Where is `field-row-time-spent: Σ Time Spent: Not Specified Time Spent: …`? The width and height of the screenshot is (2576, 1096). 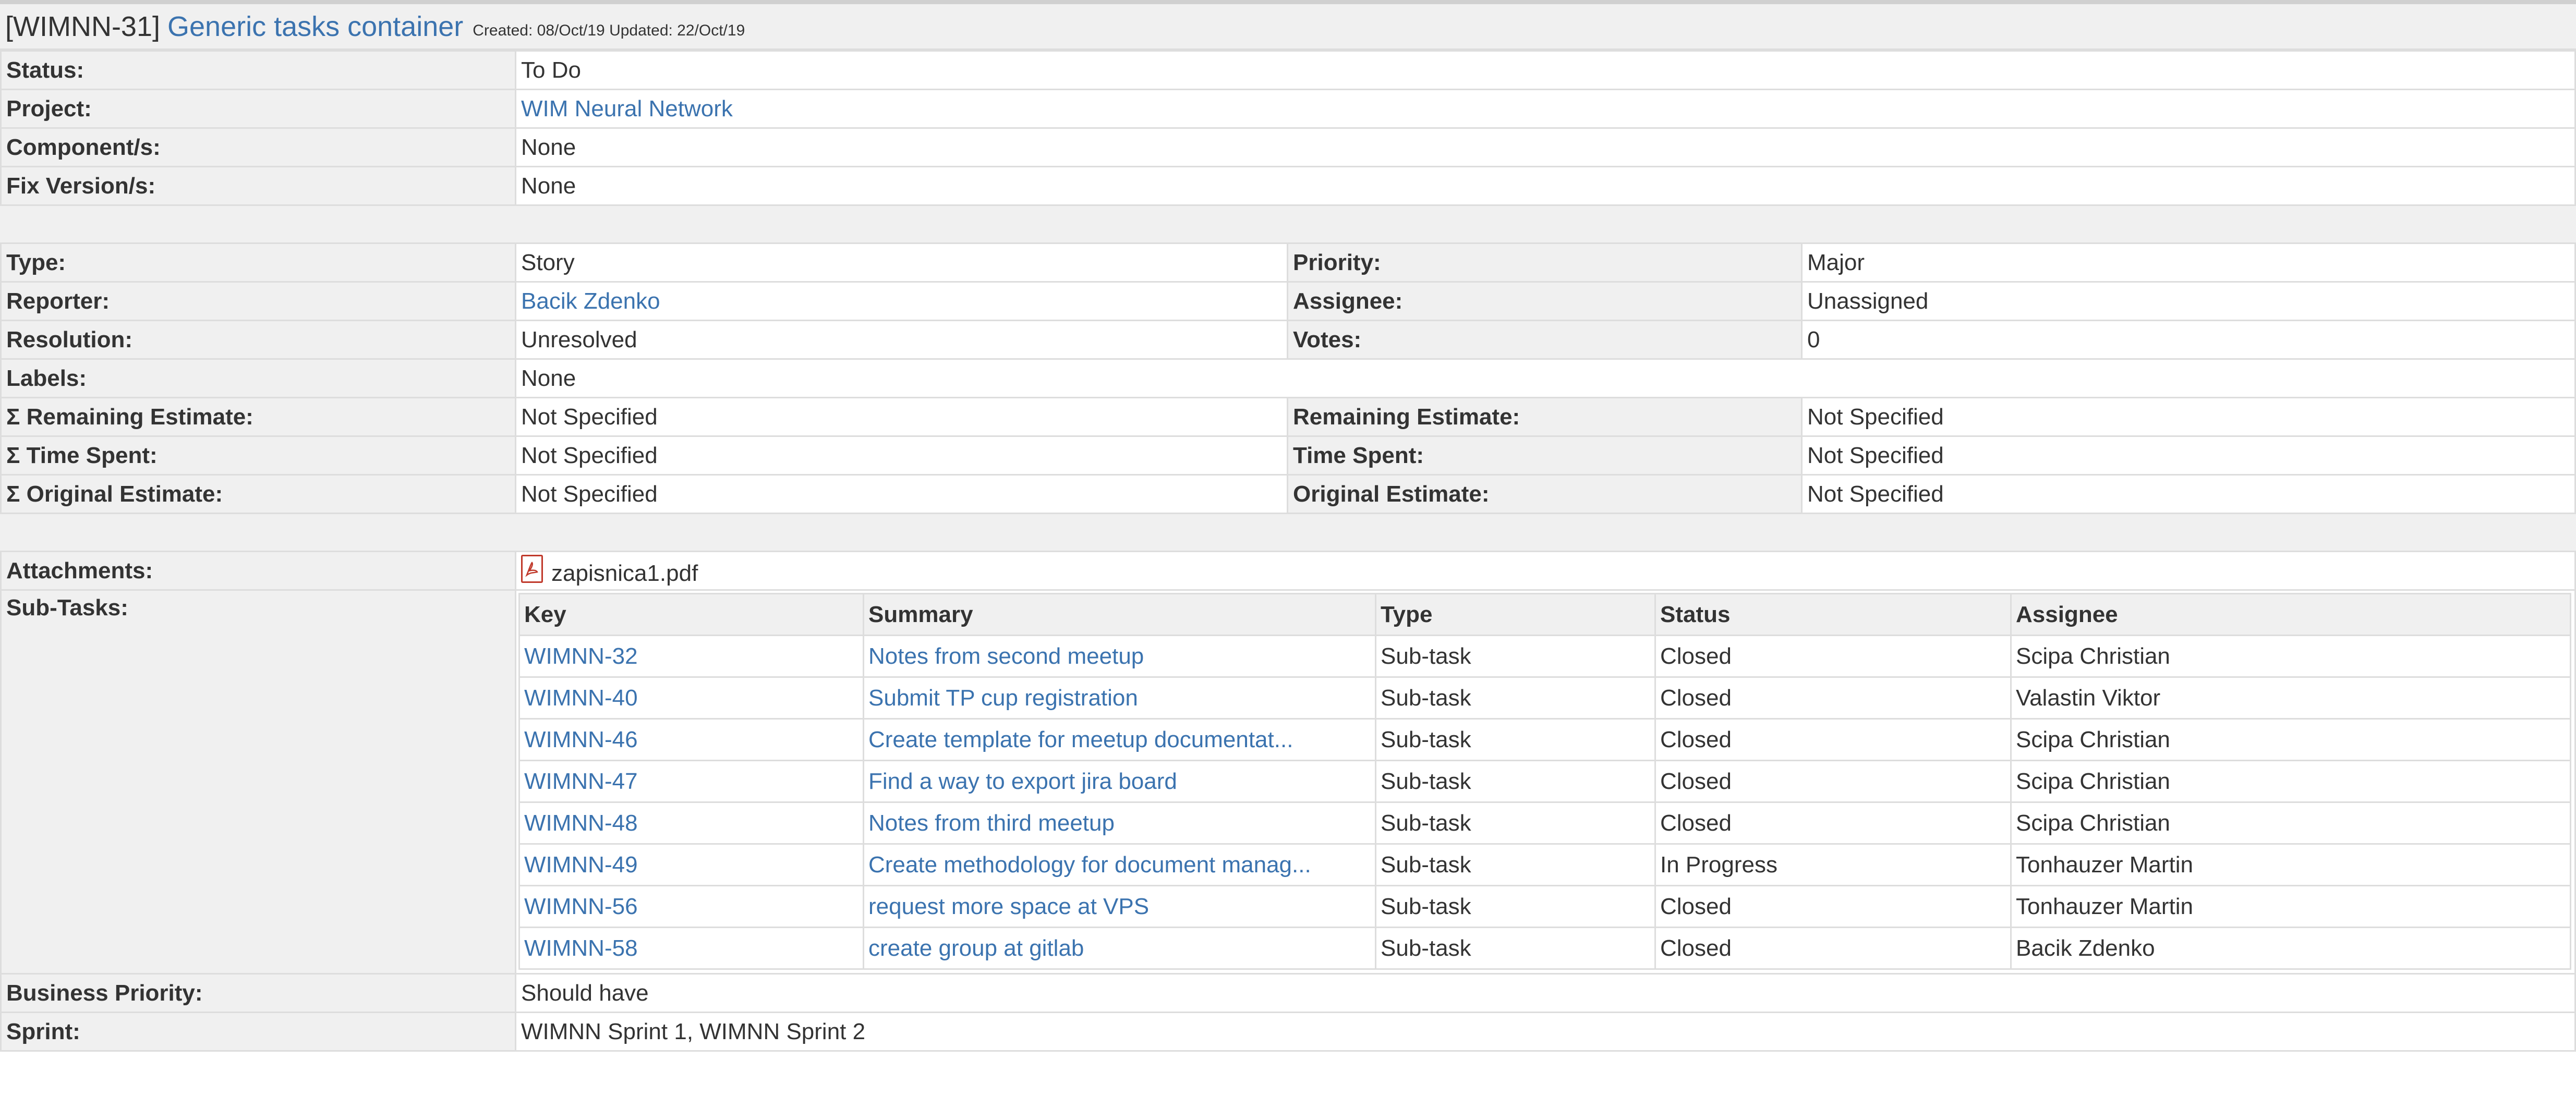
field-row-time-spent: Σ Time Spent: Not Specified Time Spent: … is located at coordinates (1288, 455).